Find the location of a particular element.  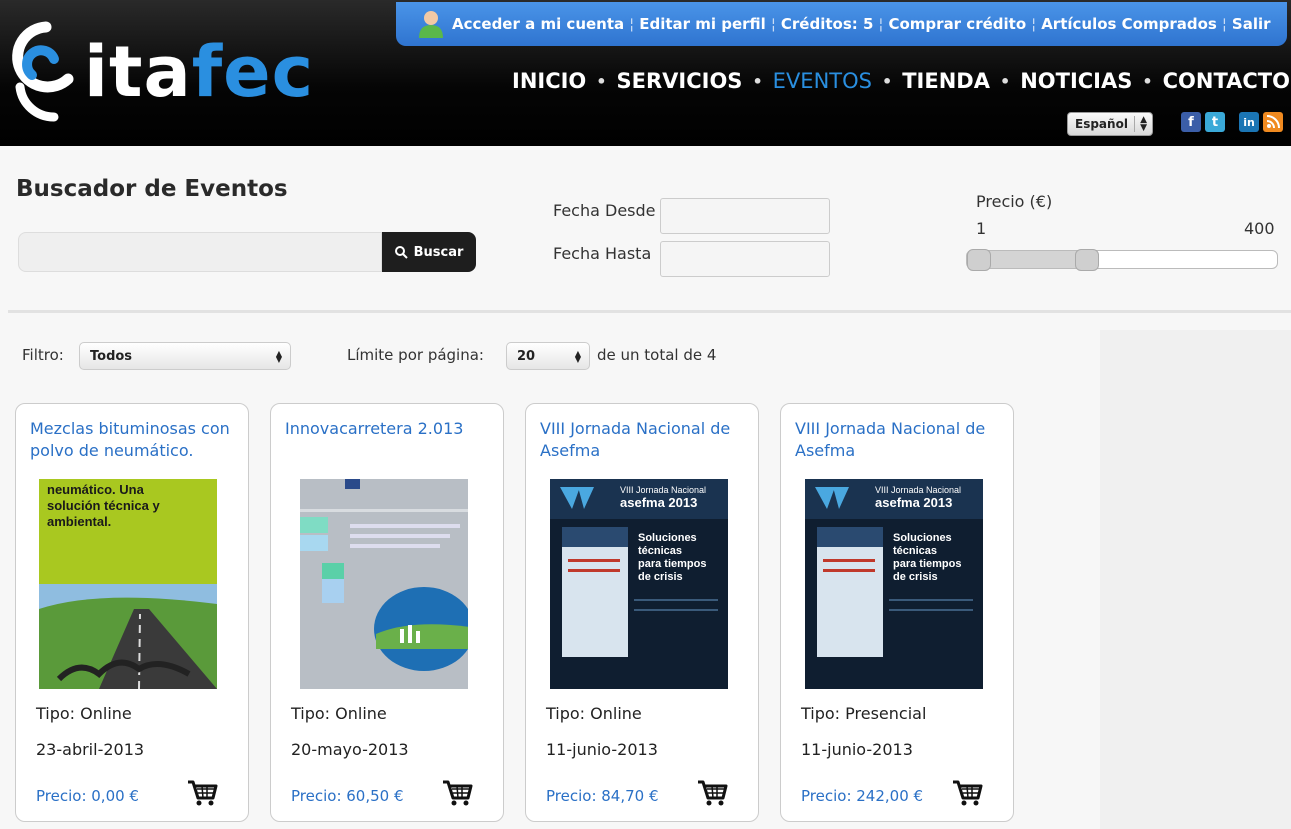

search-icon is located at coordinates (401, 252).